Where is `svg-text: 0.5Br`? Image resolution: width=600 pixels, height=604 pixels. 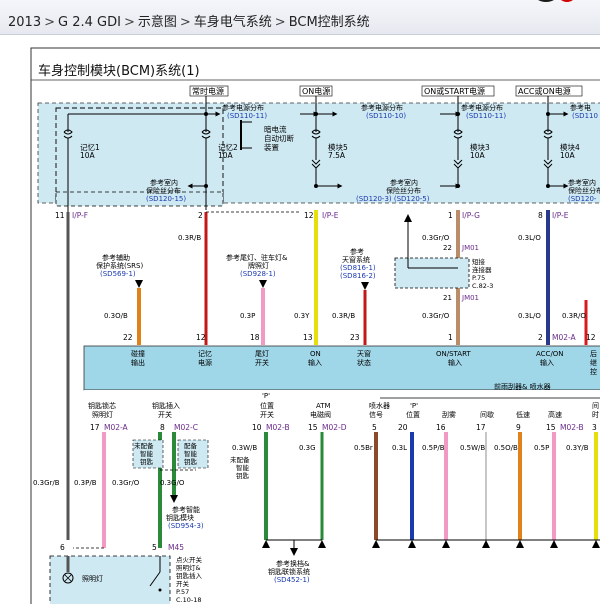 svg-text: 0.5Br is located at coordinates (363, 448).